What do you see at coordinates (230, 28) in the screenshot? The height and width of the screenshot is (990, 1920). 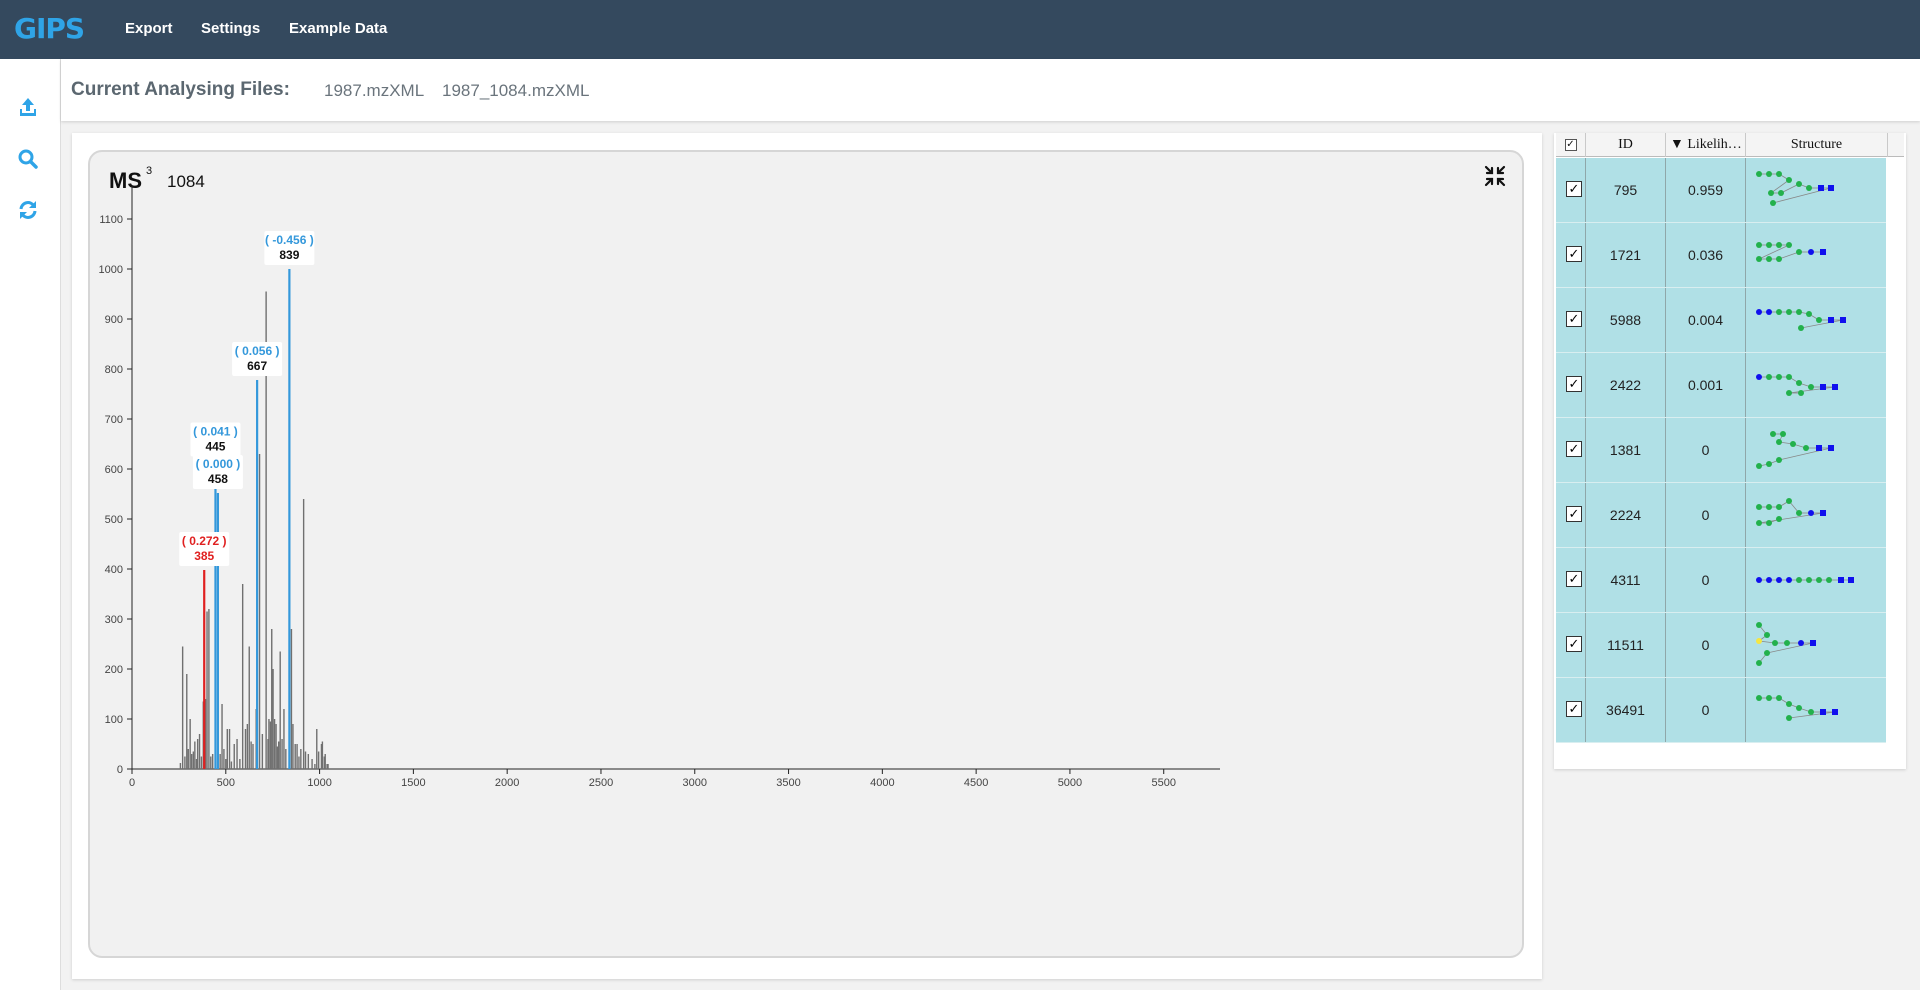 I see `nav-settings: Settings` at bounding box center [230, 28].